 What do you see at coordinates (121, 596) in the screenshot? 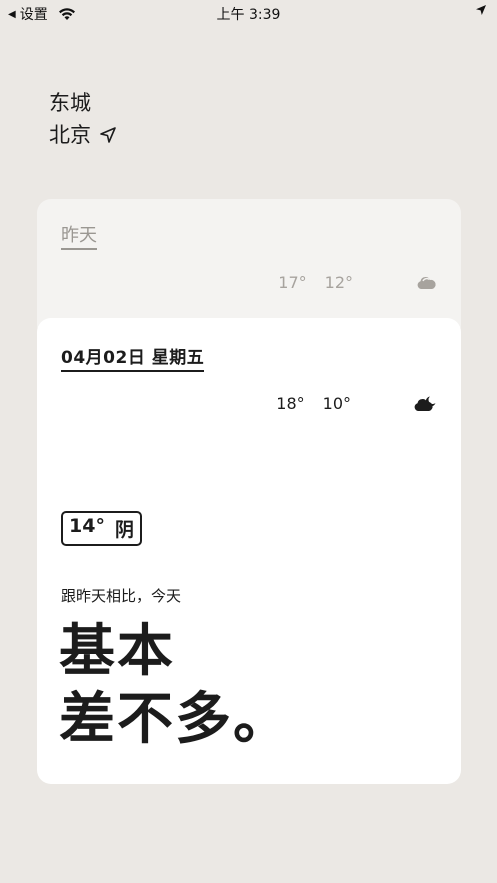
I see `compare-lead-text: 跟昨天相比，今天` at bounding box center [121, 596].